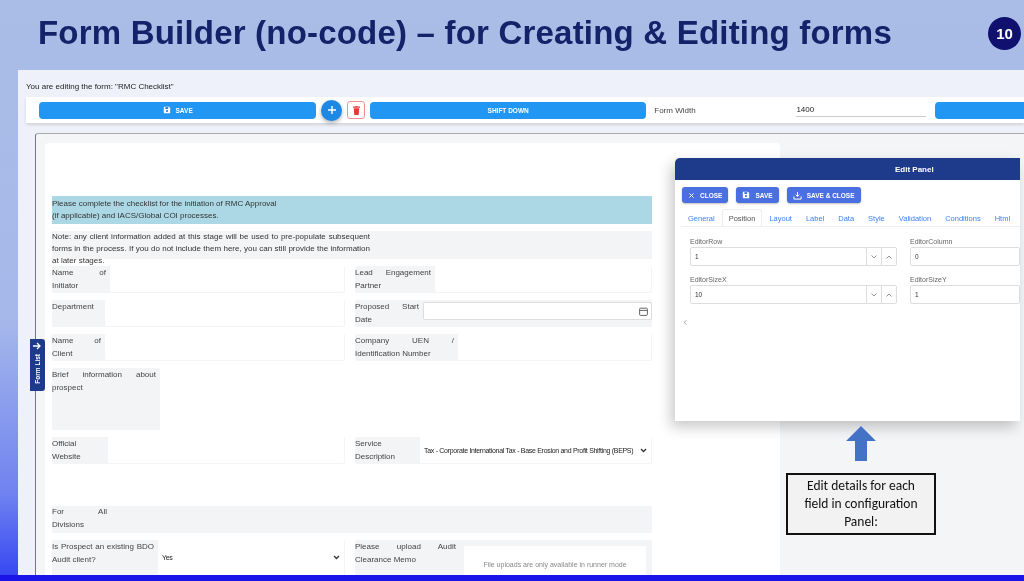  I want to click on collapse-icon, so click(685, 322).